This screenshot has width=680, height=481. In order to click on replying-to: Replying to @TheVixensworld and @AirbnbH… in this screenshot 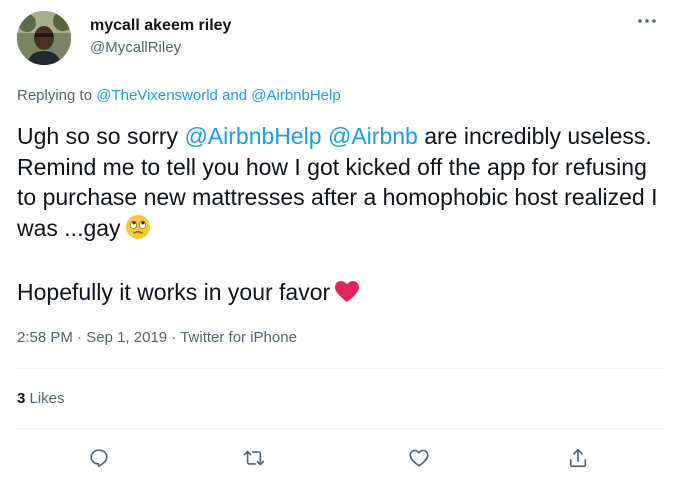, I will do `click(179, 95)`.